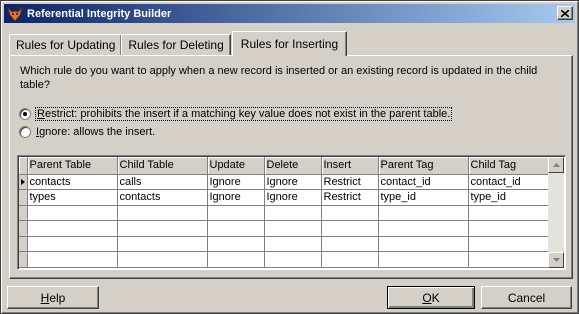 The image size is (579, 314). I want to click on ignore-radio, so click(25, 132).